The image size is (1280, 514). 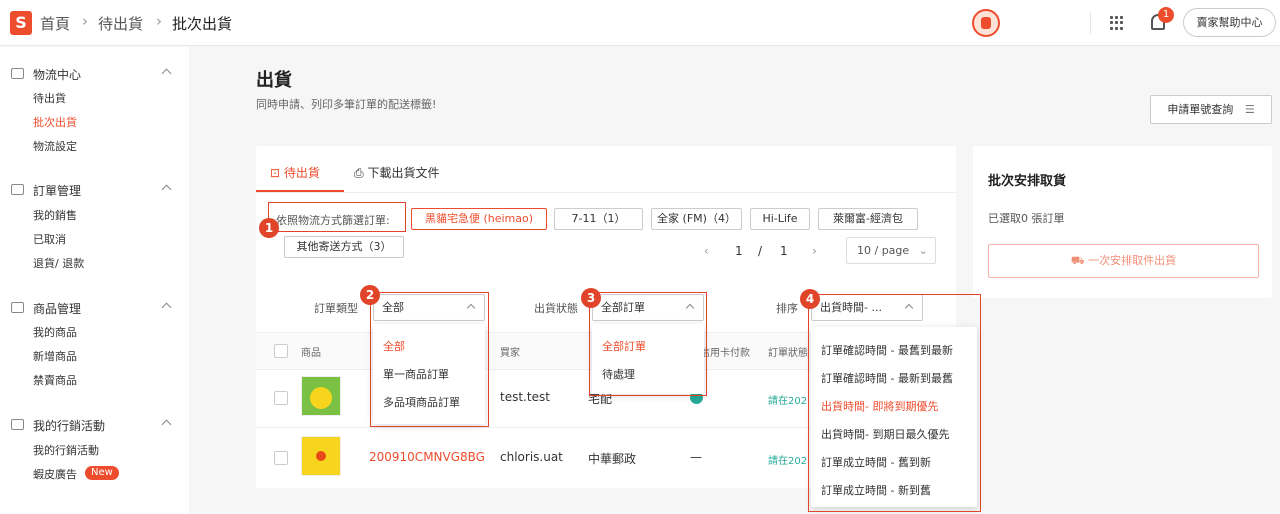 I want to click on apps-grid-icon, so click(x=1117, y=23).